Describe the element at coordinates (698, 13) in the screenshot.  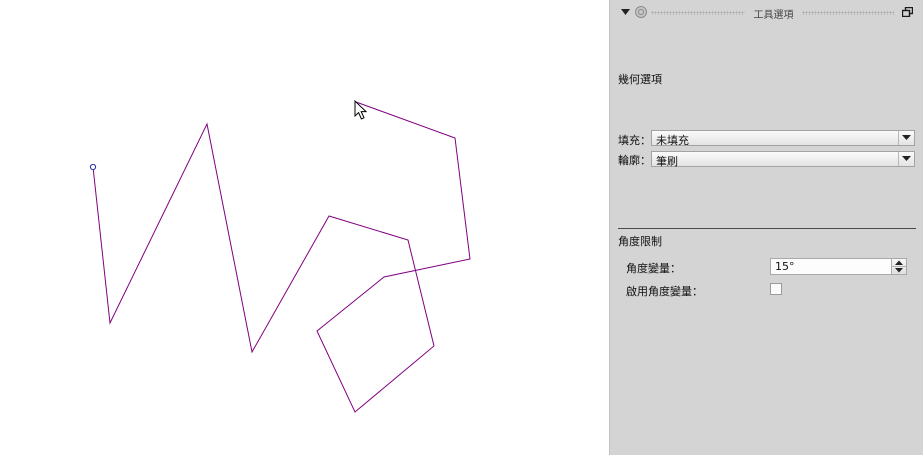
I see `header-grip-left` at that location.